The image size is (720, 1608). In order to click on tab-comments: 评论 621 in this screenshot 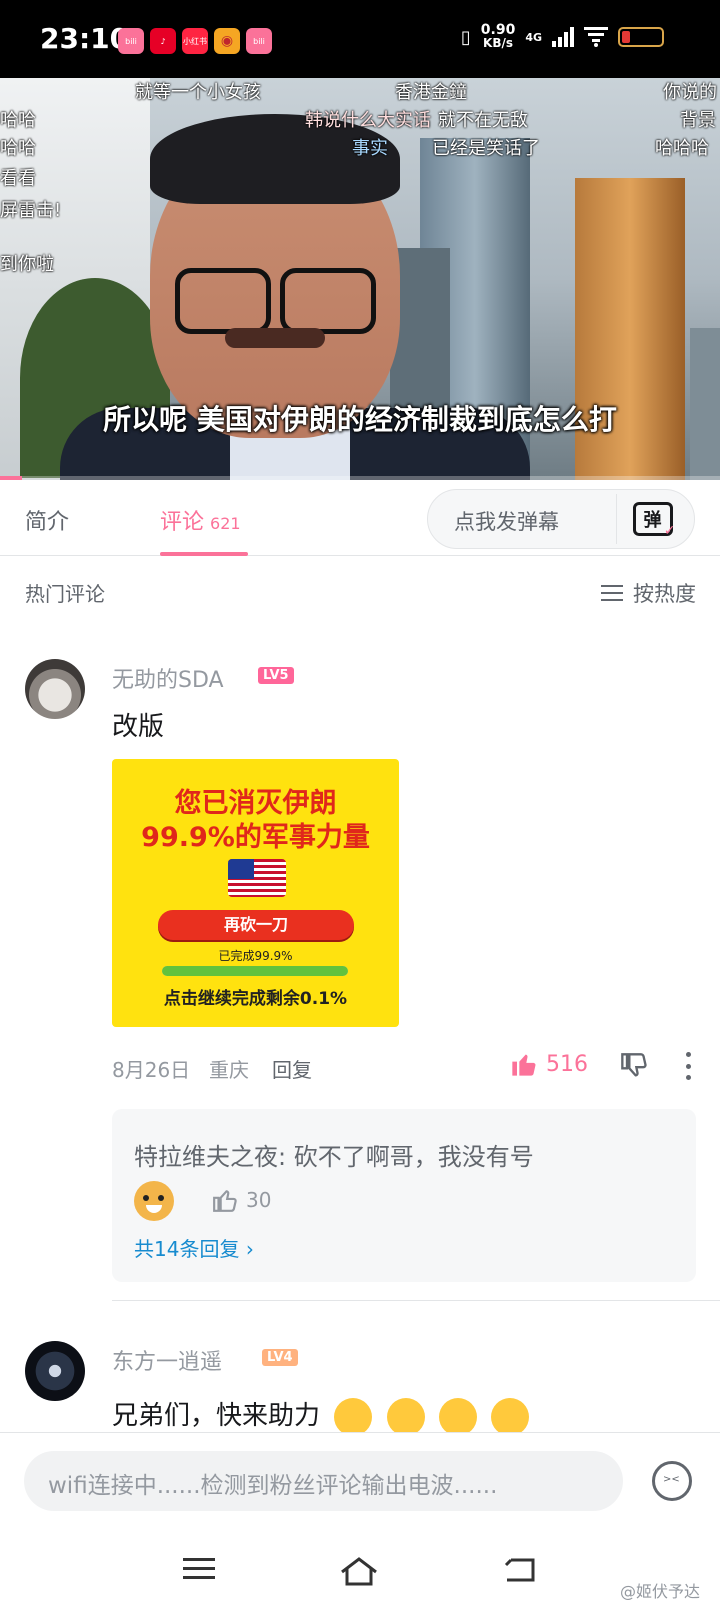, I will do `click(200, 520)`.